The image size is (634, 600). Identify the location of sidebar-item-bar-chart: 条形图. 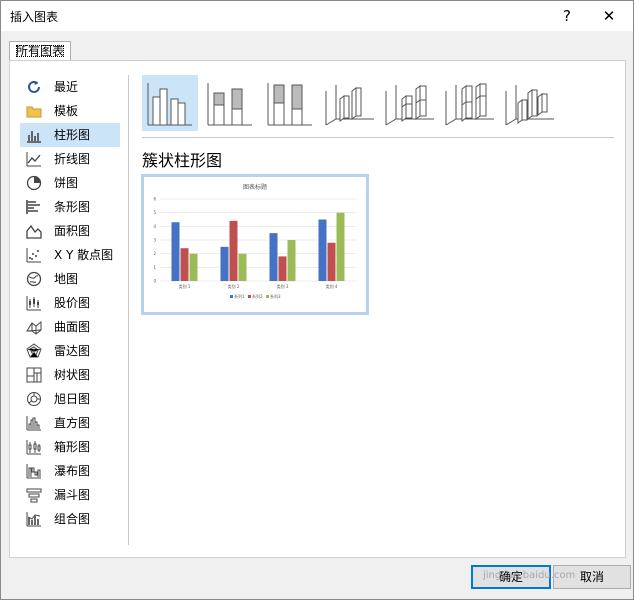
(70, 207).